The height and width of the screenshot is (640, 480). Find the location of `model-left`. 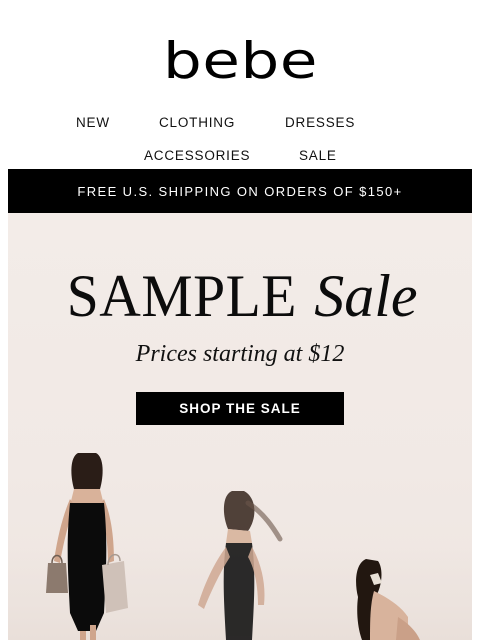

model-left is located at coordinates (87, 546).